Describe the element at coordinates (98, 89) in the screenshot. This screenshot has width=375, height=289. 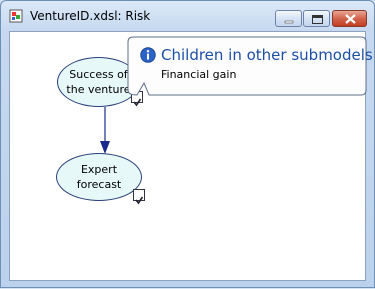
I see `node-label-line2: the venture` at that location.